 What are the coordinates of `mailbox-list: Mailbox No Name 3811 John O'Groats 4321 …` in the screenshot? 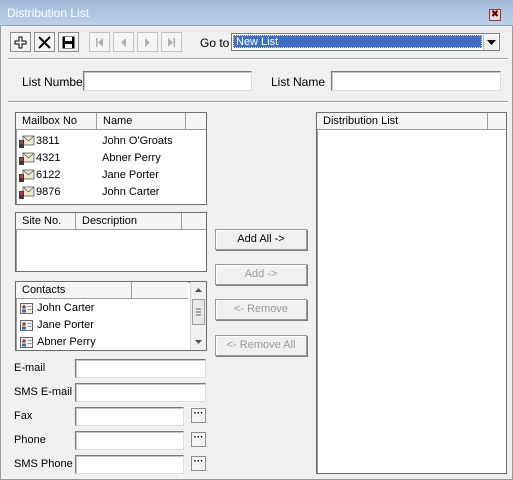 It's located at (111, 158).